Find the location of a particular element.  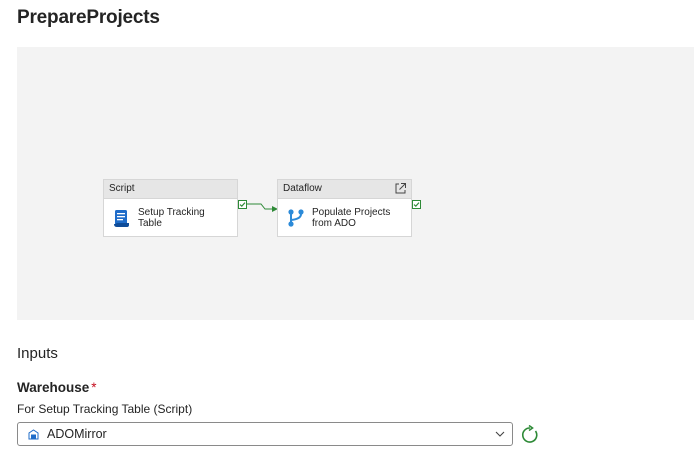

script-activity-node: Script Setup Tracking Table is located at coordinates (170, 208).